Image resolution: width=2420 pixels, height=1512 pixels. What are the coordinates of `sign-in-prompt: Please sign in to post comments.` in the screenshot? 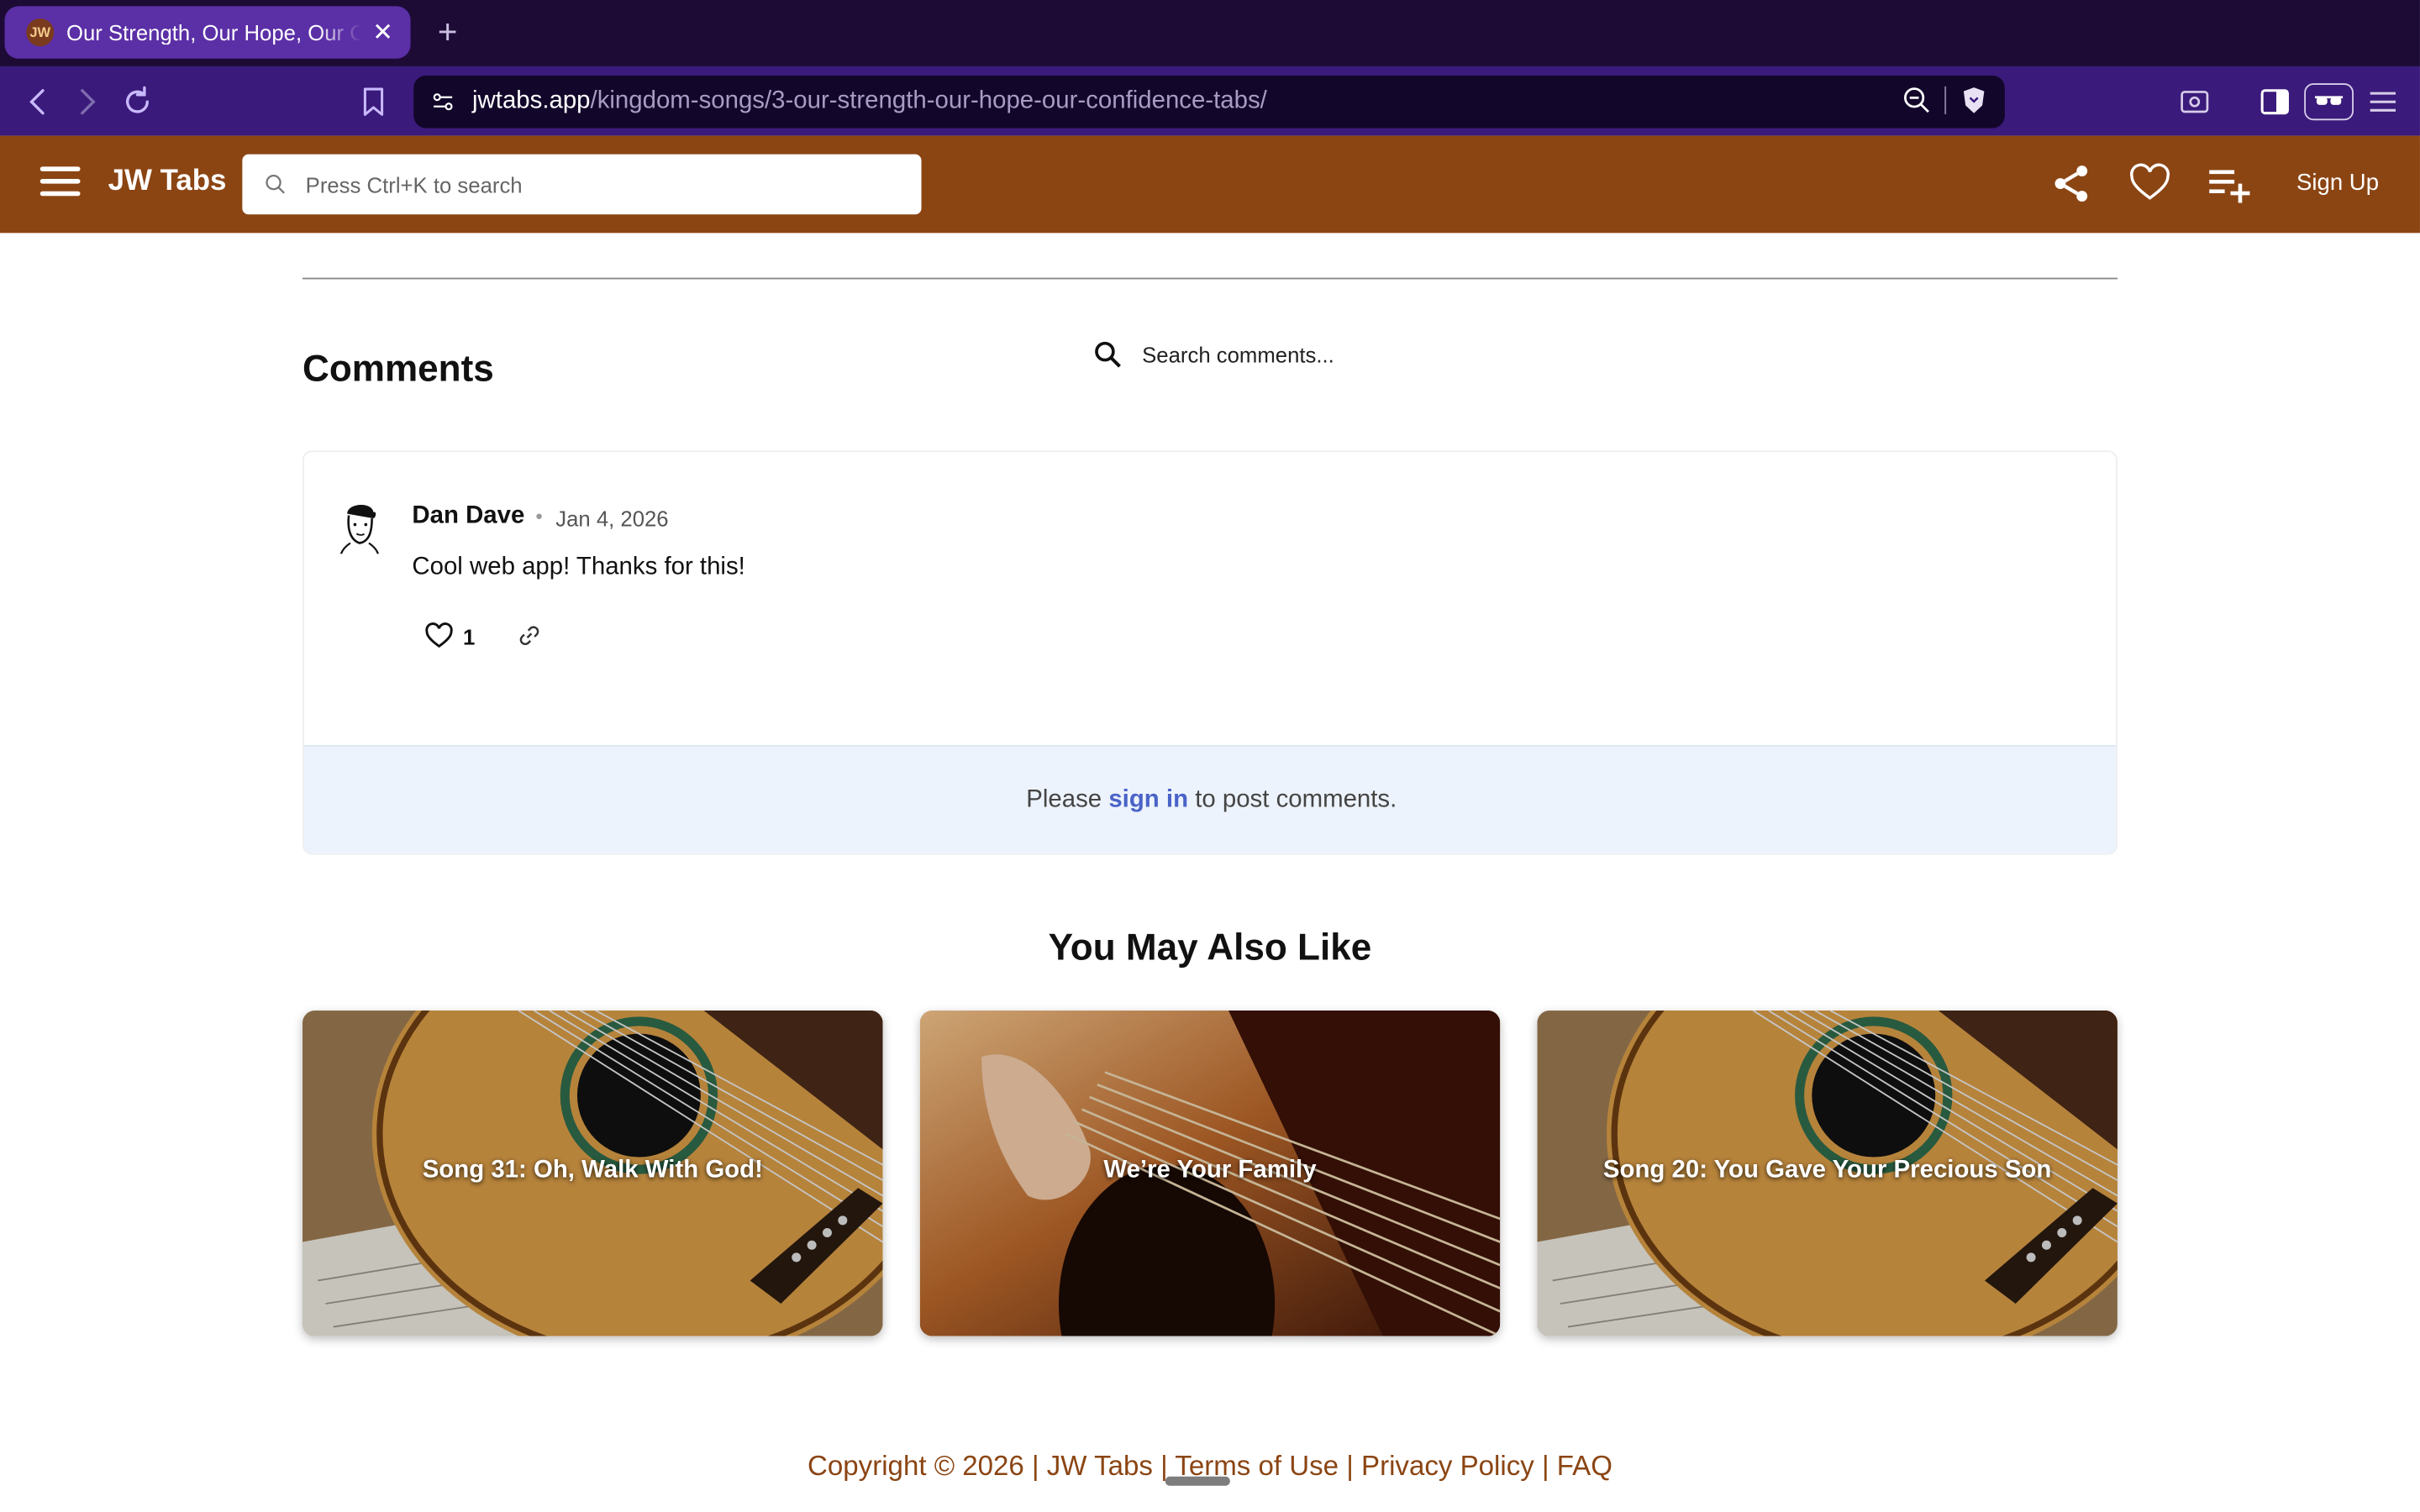 It's located at (1210, 799).